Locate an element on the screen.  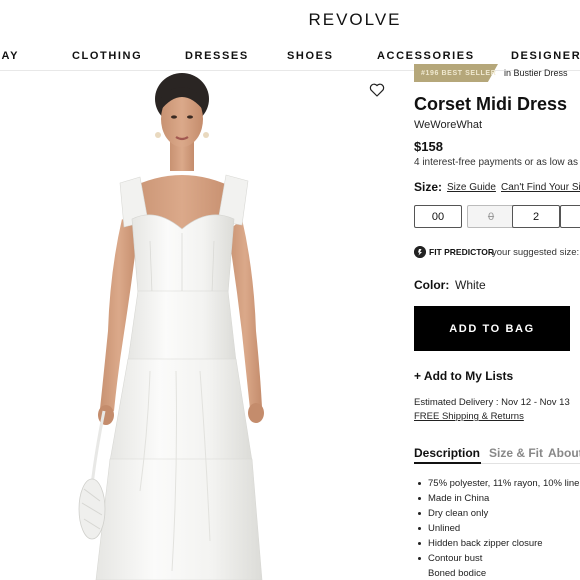
list-item: Contour bust is located at coordinates (498, 558).